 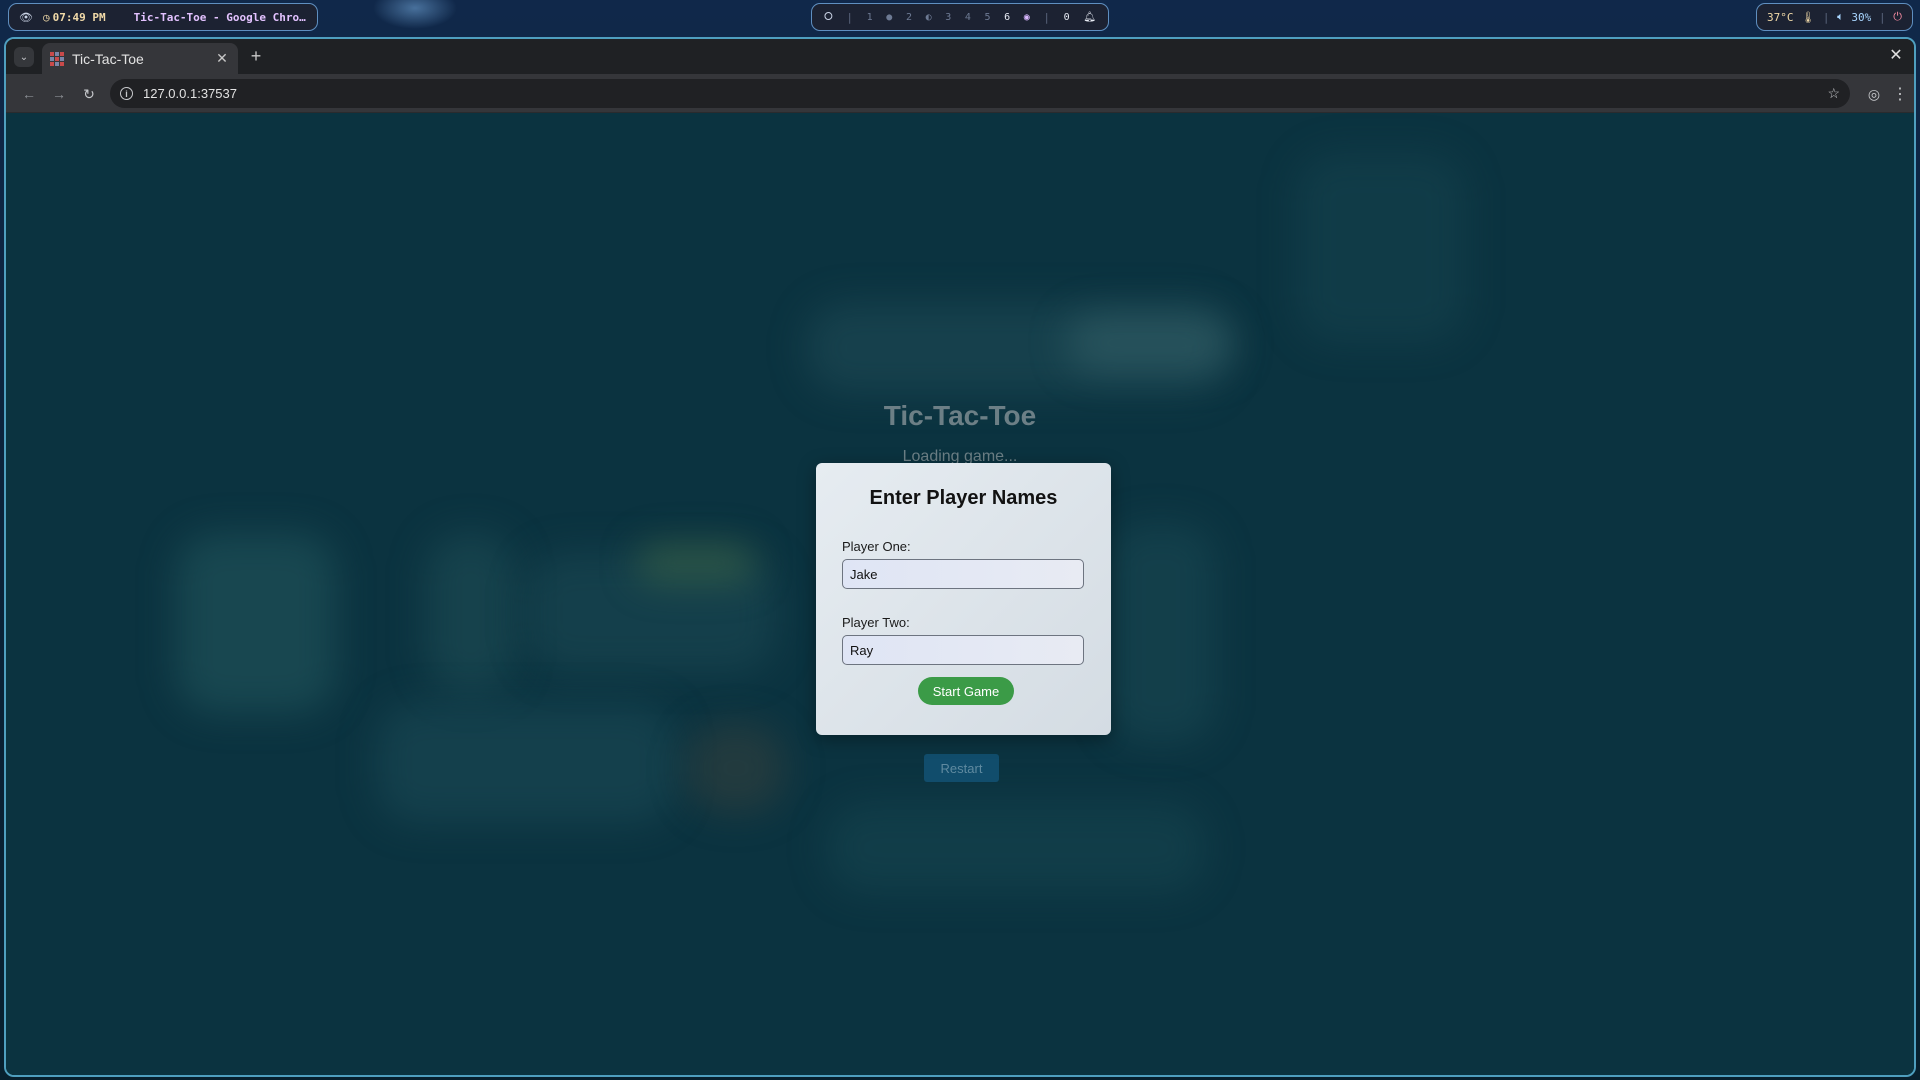 I want to click on browser-toolbar: ← → ↻ i 127.0.0.1:37537 ☆ ◎ ⋮, so click(x=960, y=93).